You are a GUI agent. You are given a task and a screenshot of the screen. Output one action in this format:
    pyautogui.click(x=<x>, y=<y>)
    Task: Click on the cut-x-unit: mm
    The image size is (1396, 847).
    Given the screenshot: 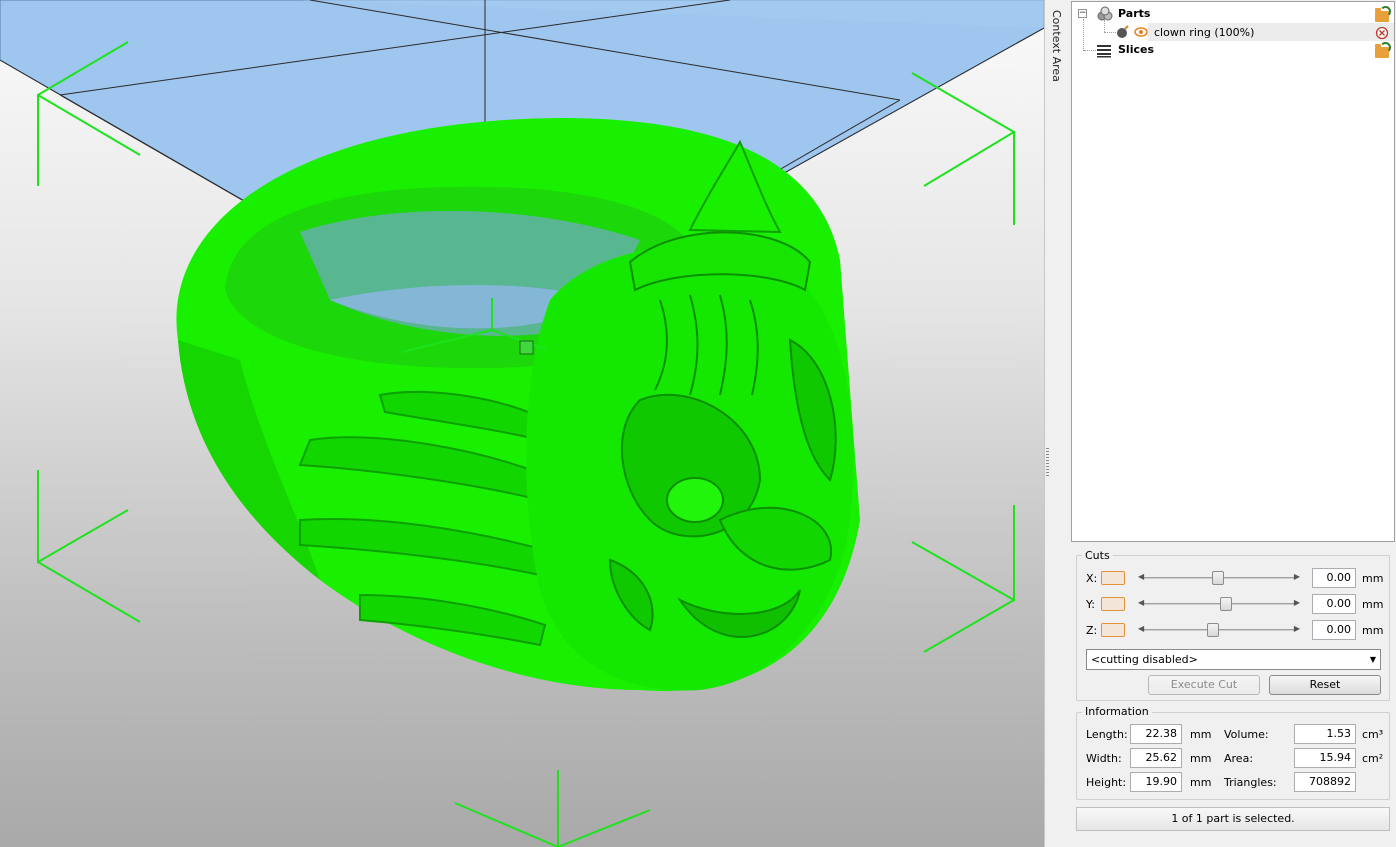 What is the action you would take?
    pyautogui.click(x=1373, y=578)
    